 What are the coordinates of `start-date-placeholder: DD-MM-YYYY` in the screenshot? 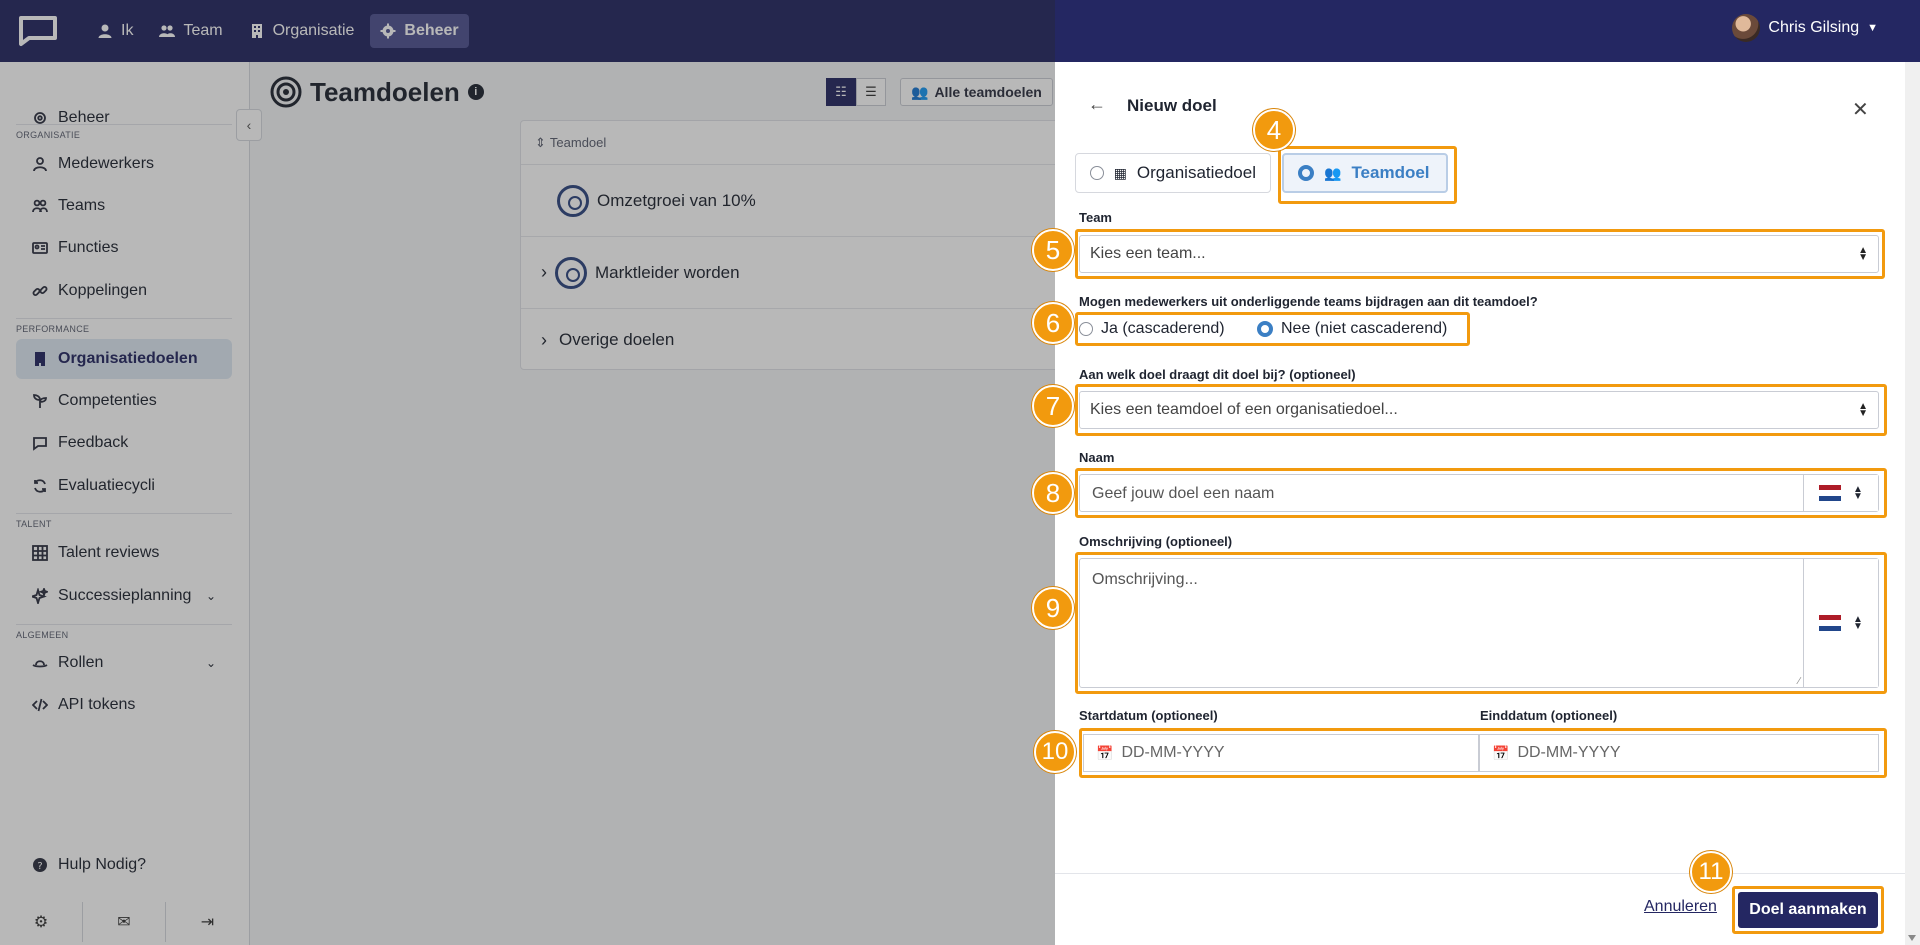 It's located at (1173, 752).